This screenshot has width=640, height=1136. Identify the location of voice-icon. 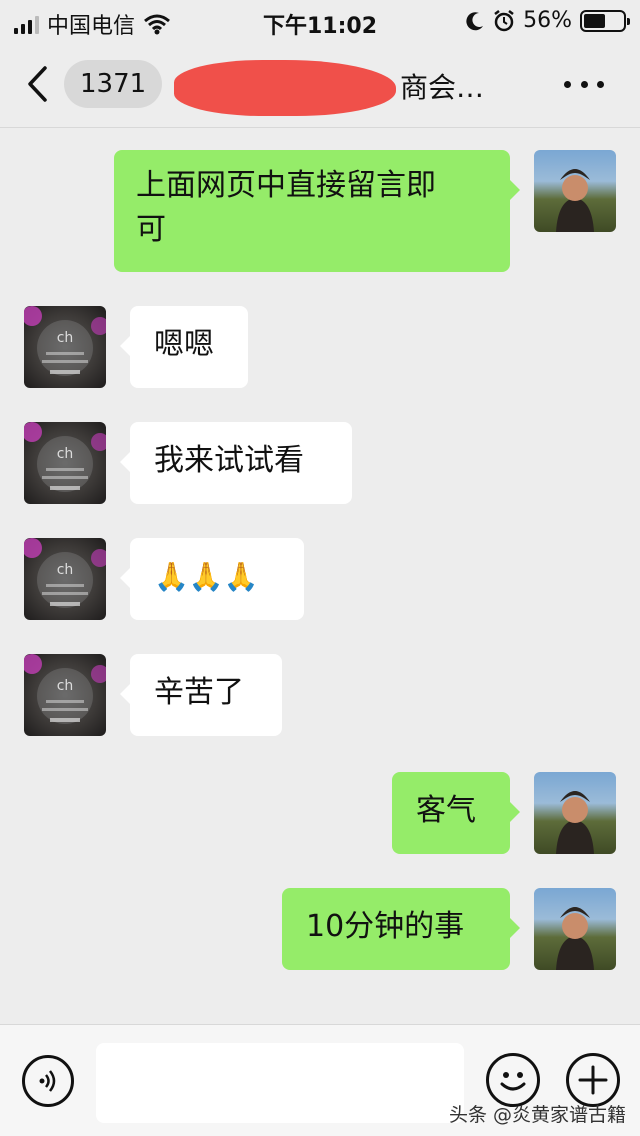
(47, 1081).